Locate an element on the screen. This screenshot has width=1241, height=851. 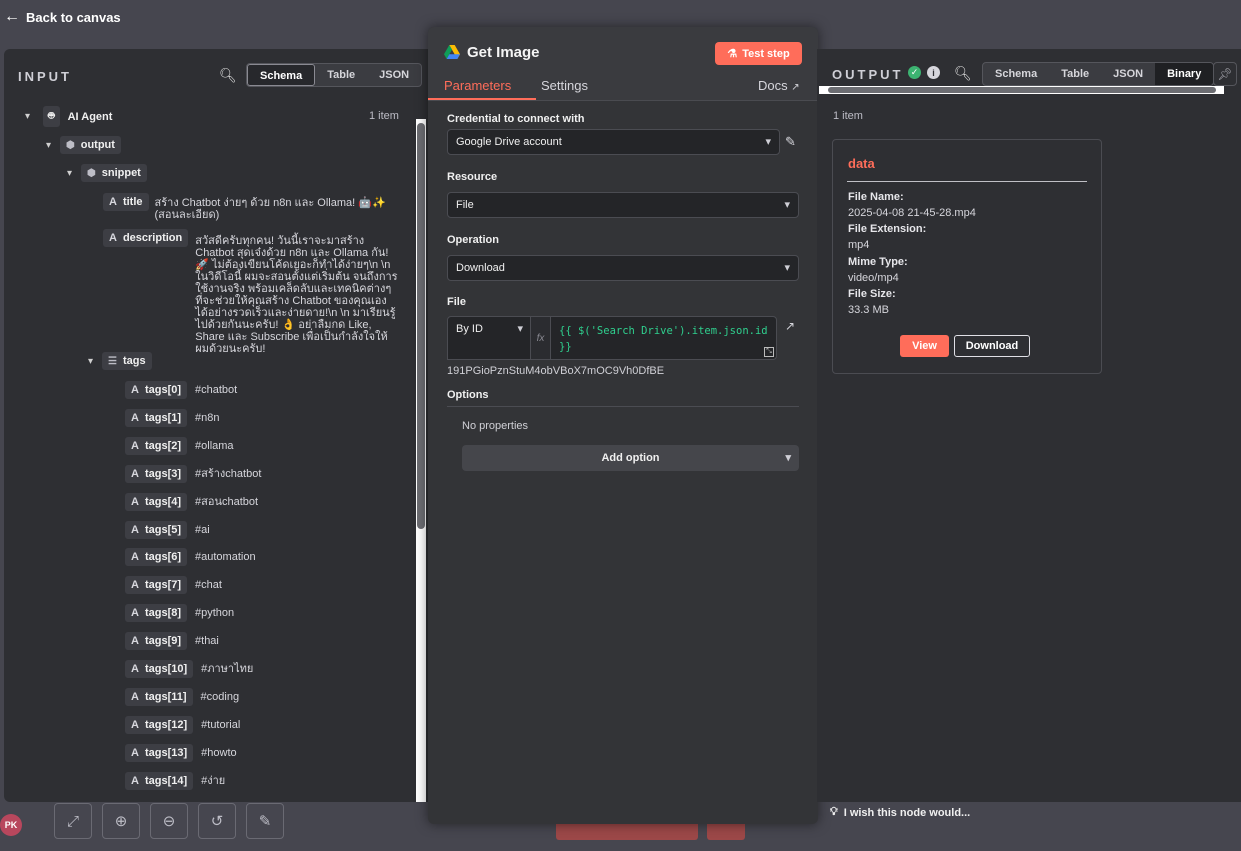
reset-zoom-button: ↺ is located at coordinates (217, 821).